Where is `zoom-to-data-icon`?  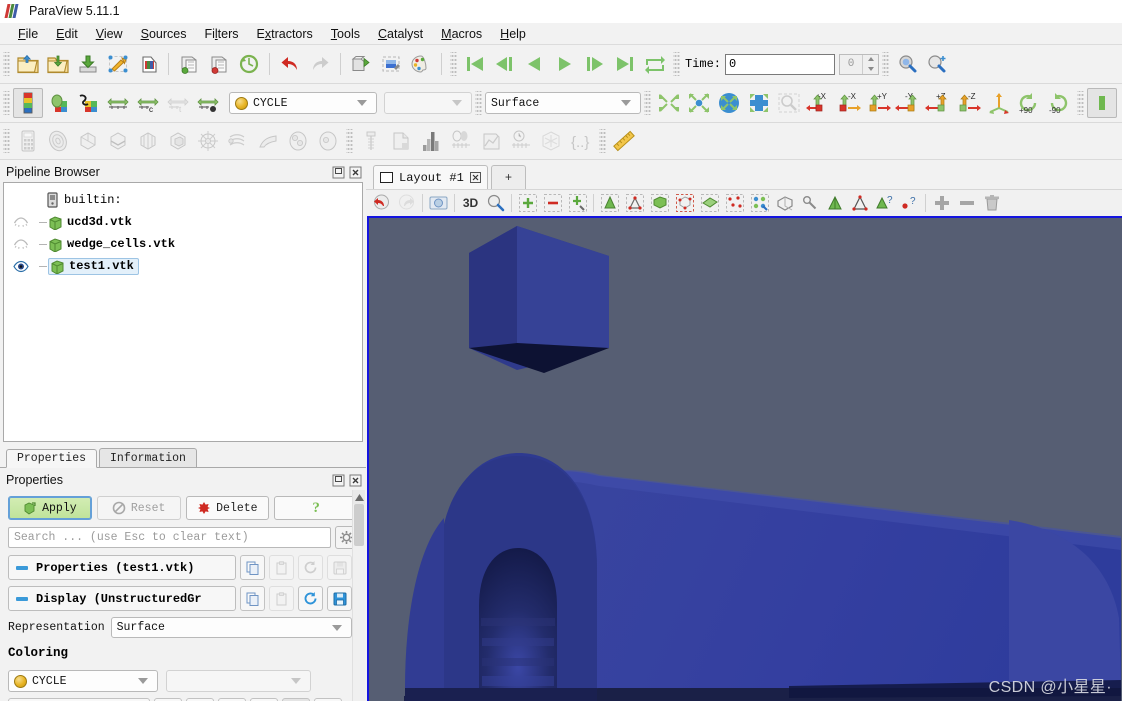
zoom-to-data-icon is located at coordinates (699, 103).